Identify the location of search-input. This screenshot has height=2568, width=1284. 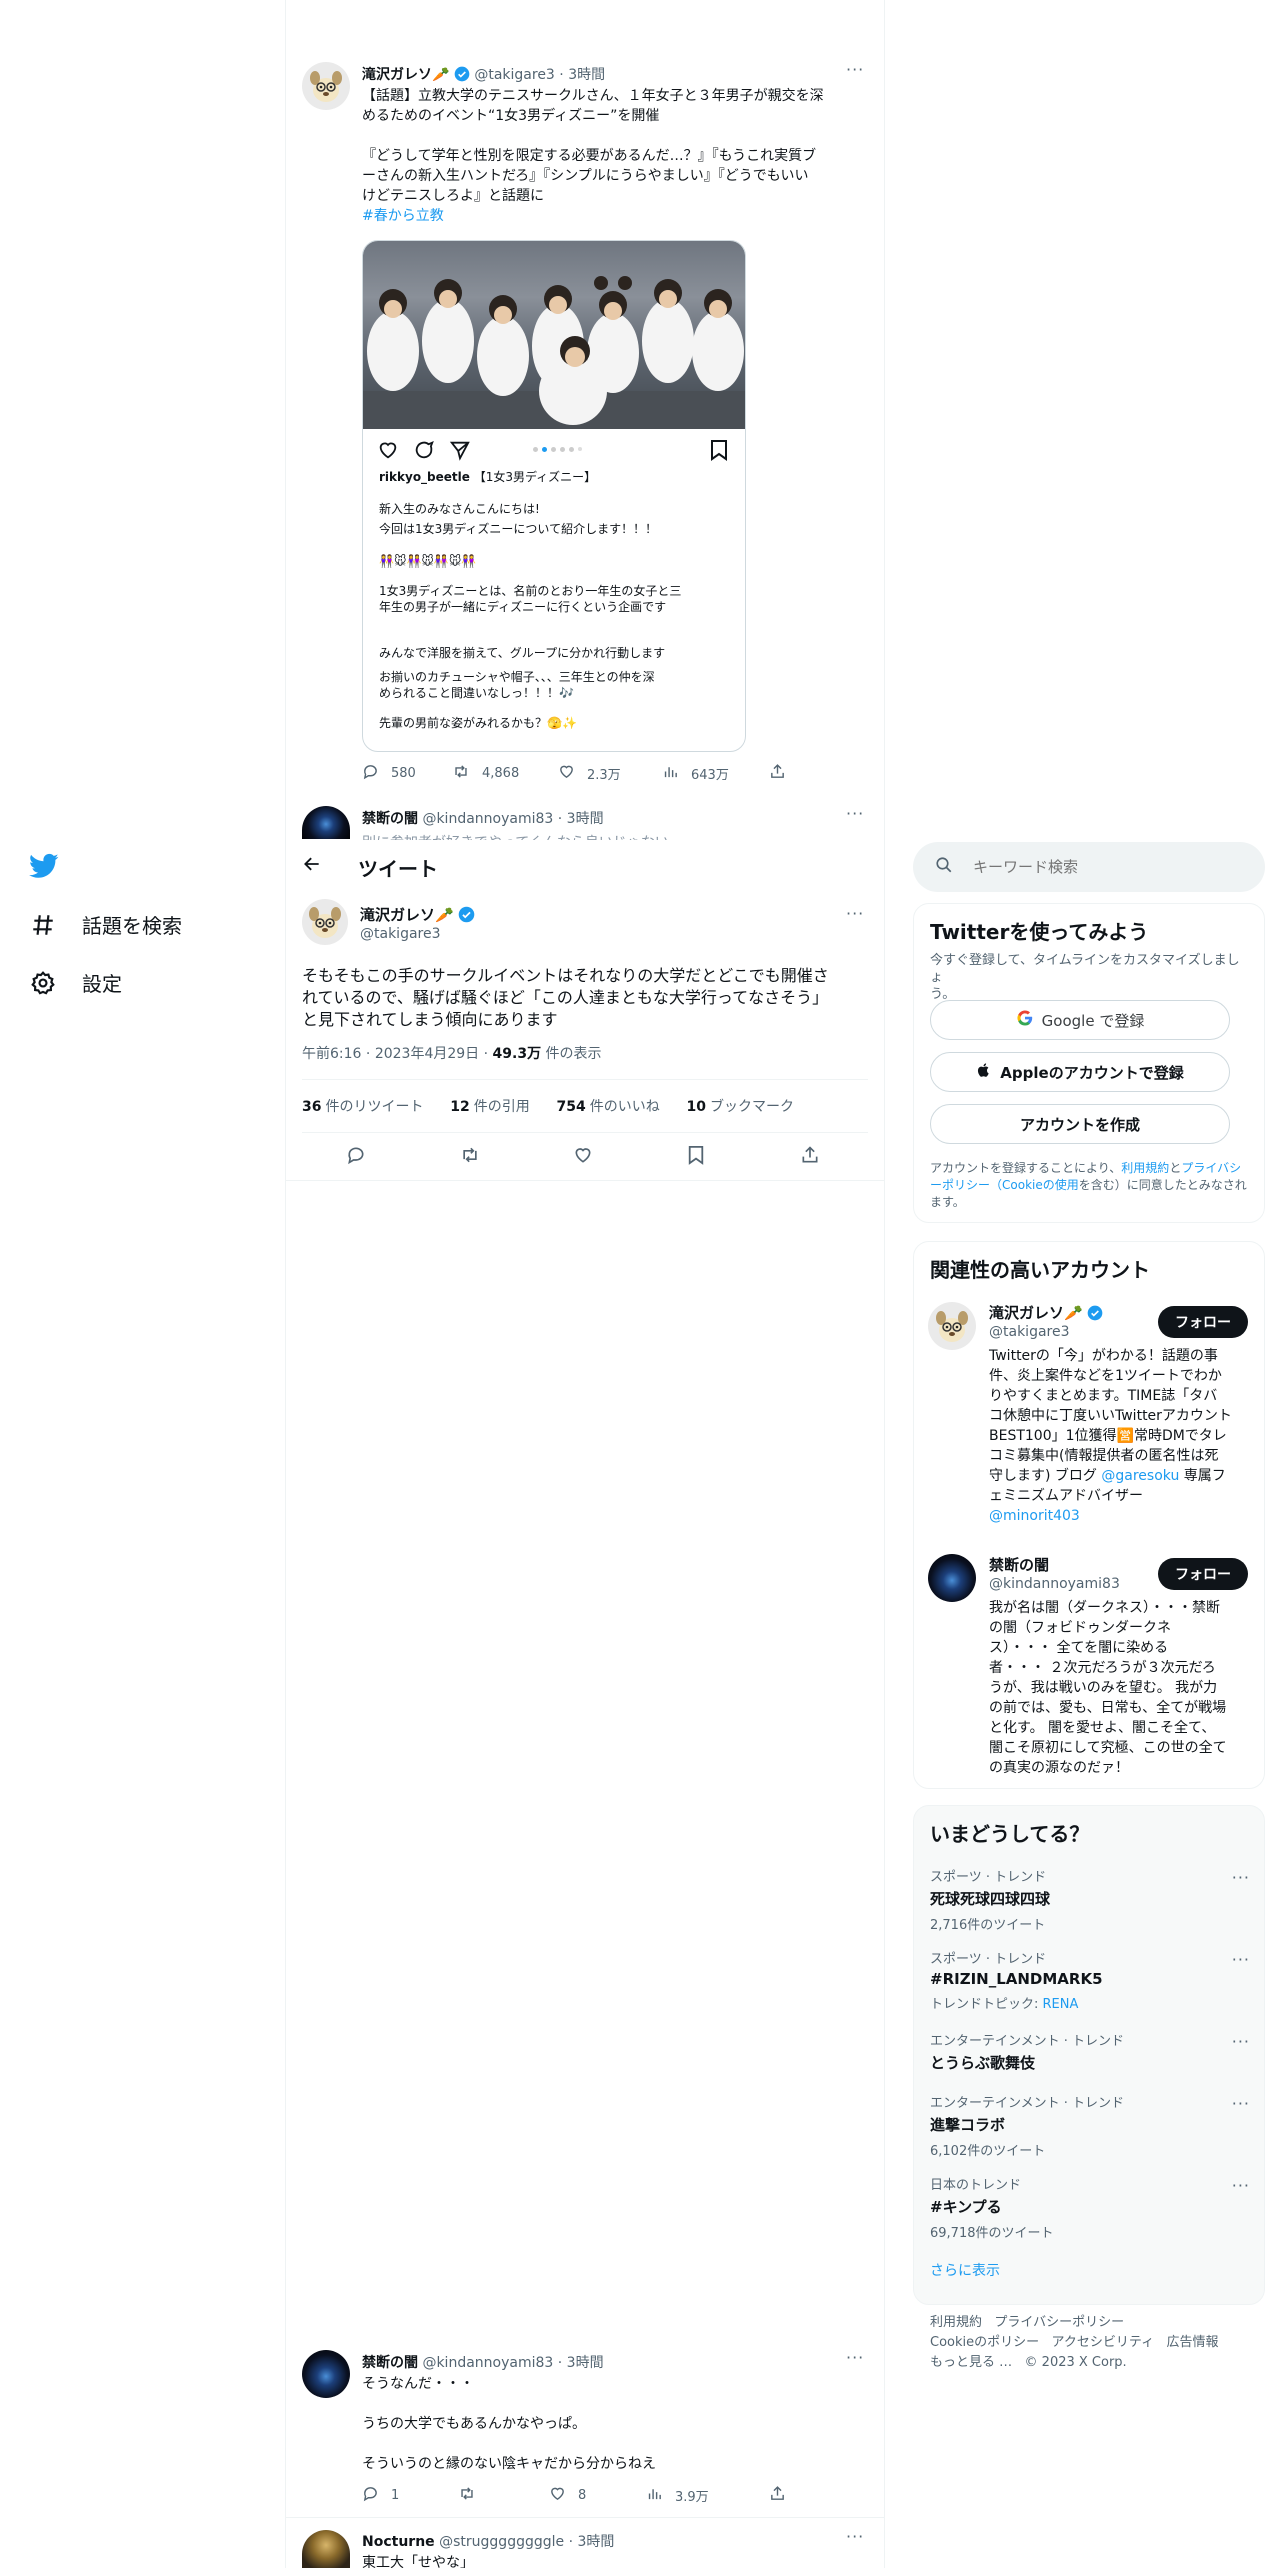
(1108, 867).